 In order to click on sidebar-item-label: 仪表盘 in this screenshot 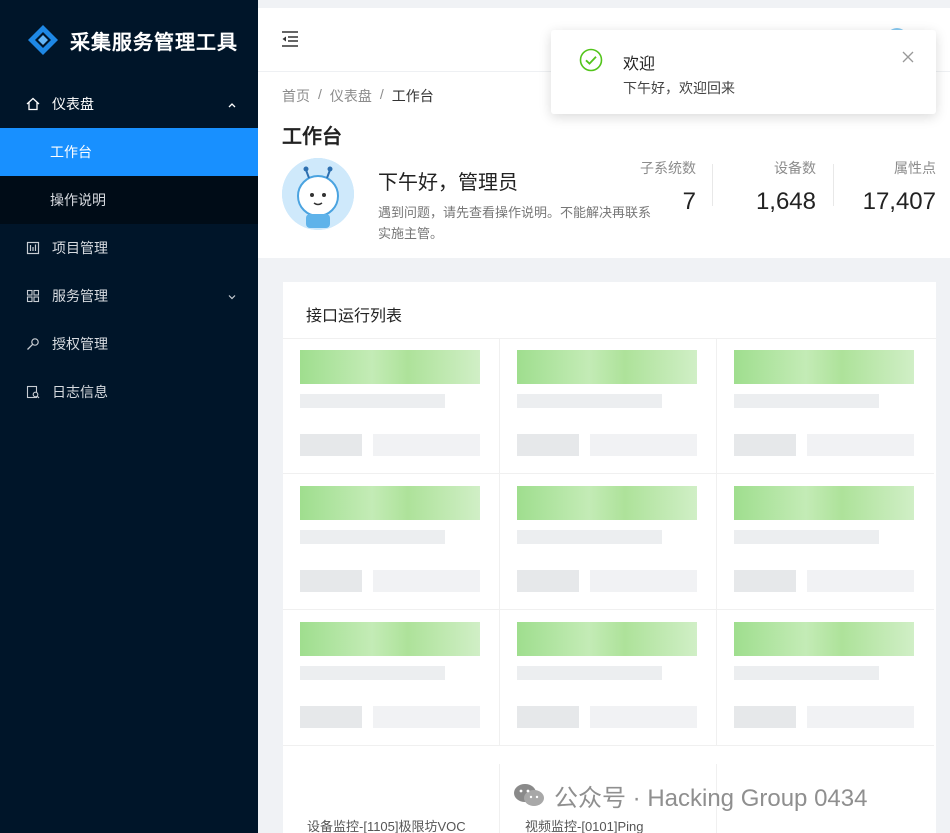, I will do `click(73, 104)`.